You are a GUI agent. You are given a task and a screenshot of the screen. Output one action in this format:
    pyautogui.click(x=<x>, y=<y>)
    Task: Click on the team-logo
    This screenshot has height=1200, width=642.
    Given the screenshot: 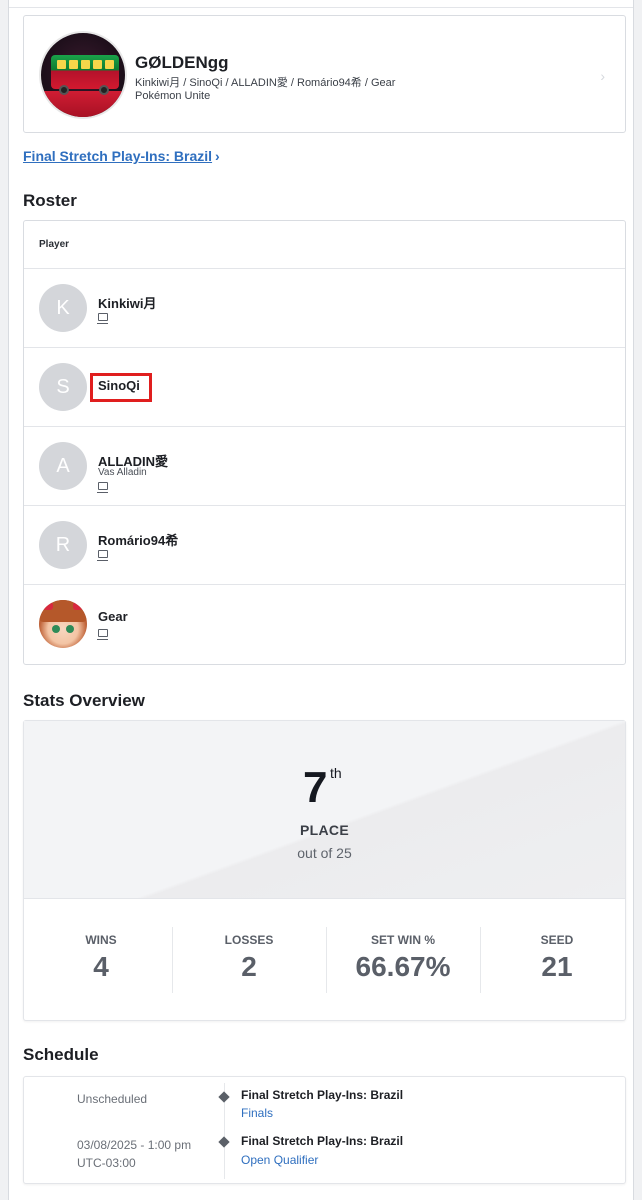 What is the action you would take?
    pyautogui.click(x=83, y=75)
    